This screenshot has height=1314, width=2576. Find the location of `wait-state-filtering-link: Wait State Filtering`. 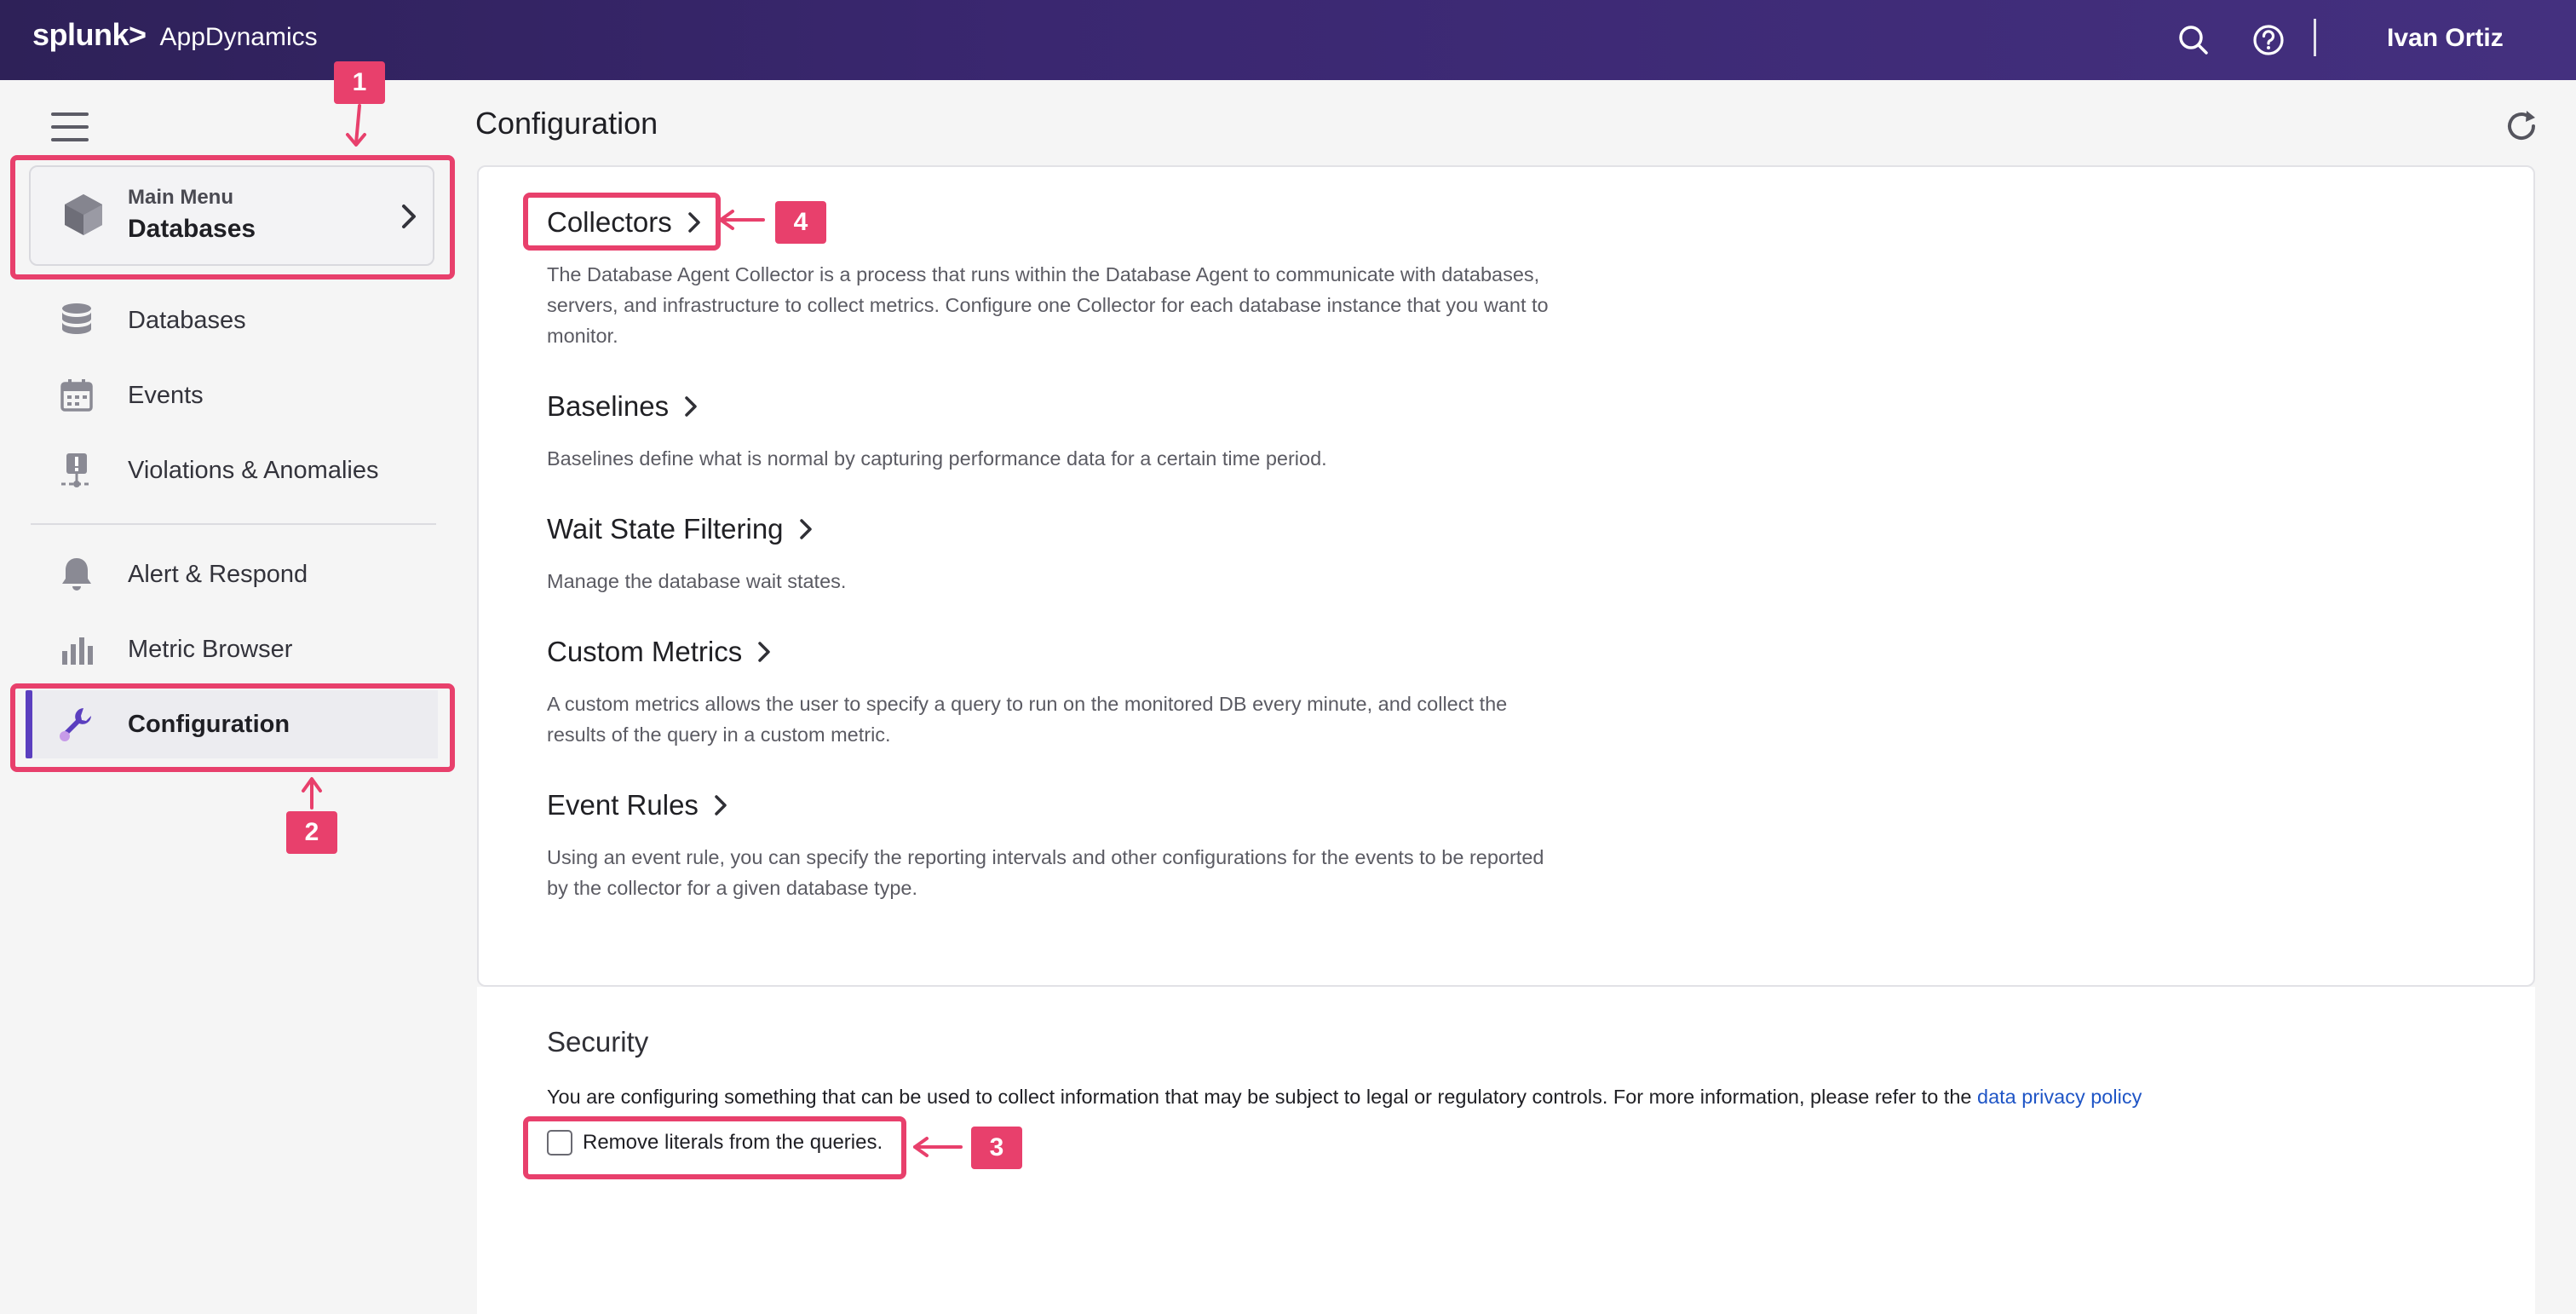

wait-state-filtering-link: Wait State Filtering is located at coordinates (681, 529).